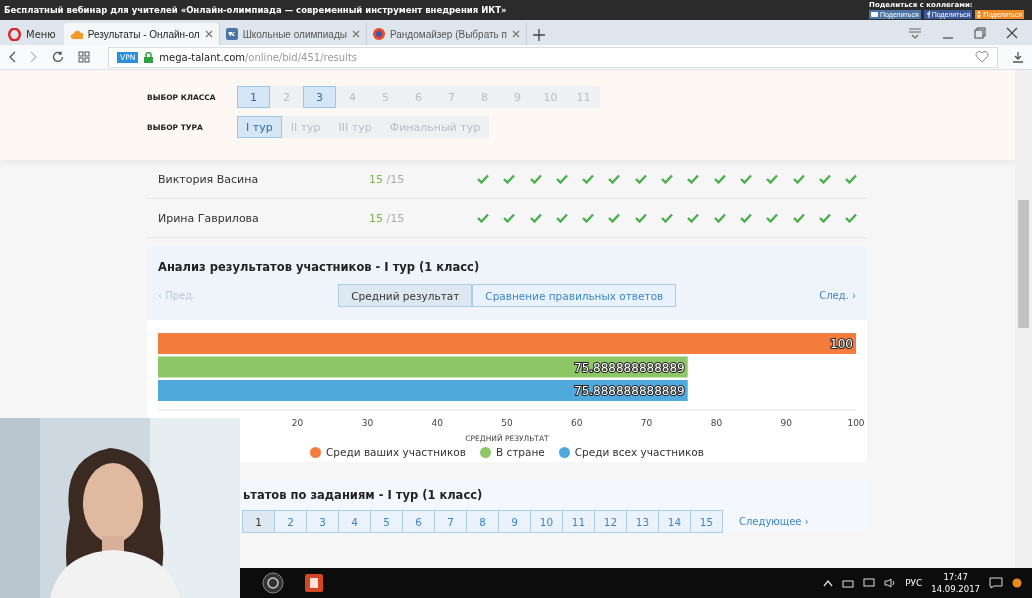 The width and height of the screenshot is (1032, 598). What do you see at coordinates (297, 423) in the screenshot?
I see `axis-tick-label: 20` at bounding box center [297, 423].